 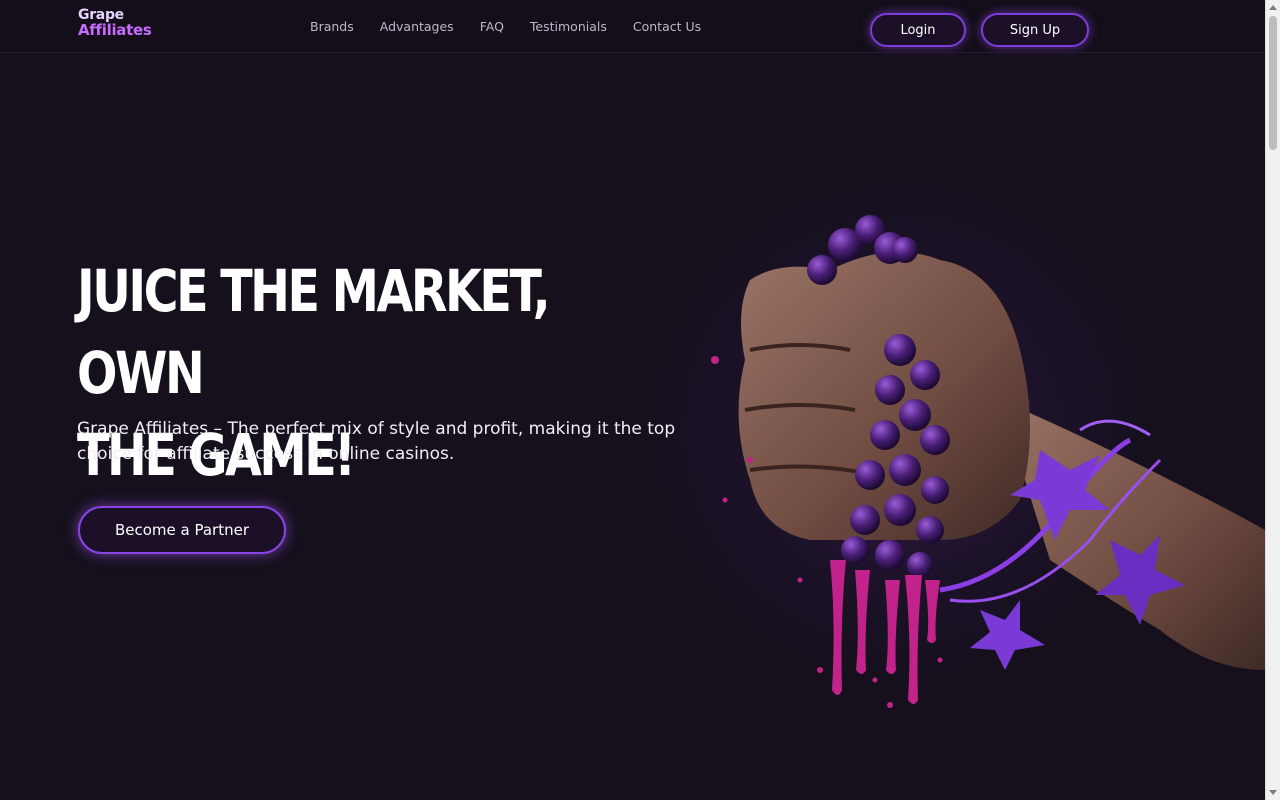 What do you see at coordinates (1035, 30) in the screenshot?
I see `signup-button: Sign Up` at bounding box center [1035, 30].